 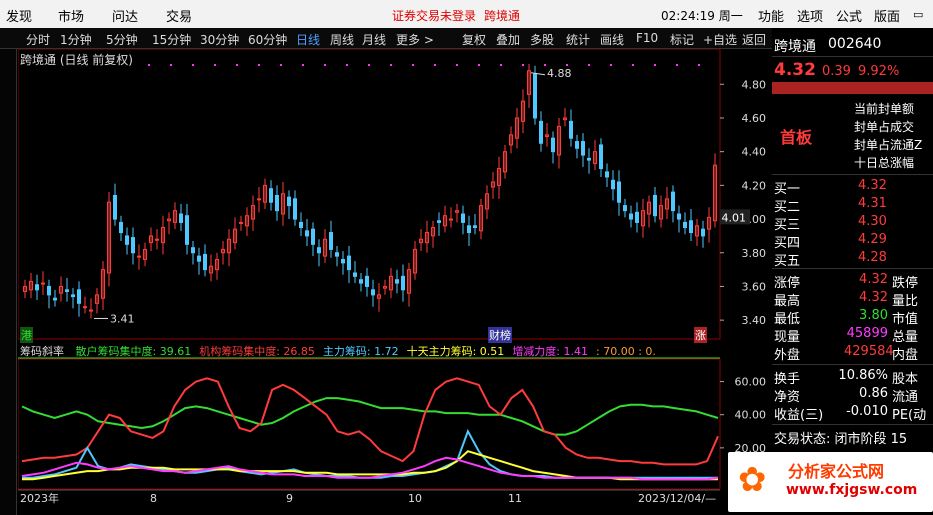 I want to click on indicator-value-label: 主力筹码: 1.72, so click(x=360, y=351).